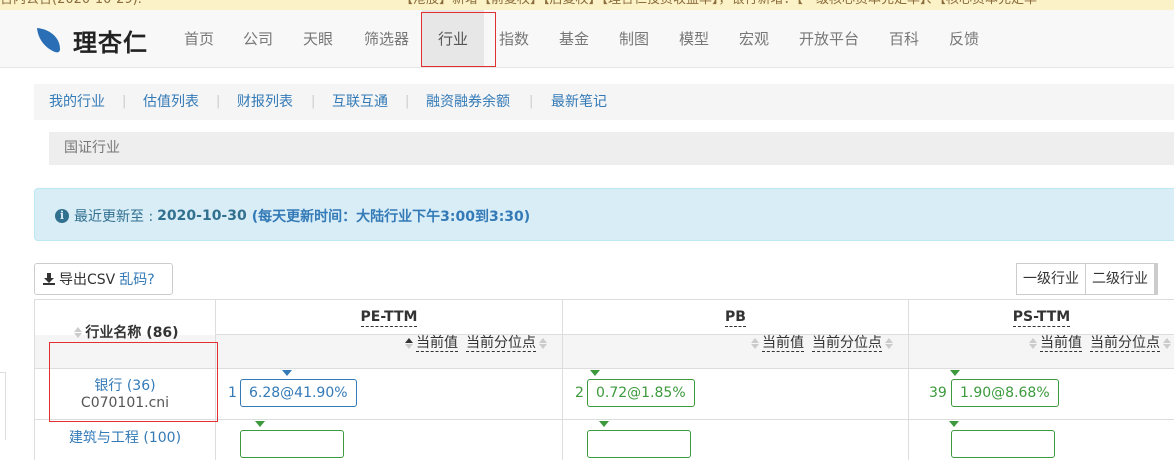 Image resolution: width=1174 pixels, height=460 pixels. What do you see at coordinates (611, 148) in the screenshot?
I see `breadcrumb: 国证行业` at bounding box center [611, 148].